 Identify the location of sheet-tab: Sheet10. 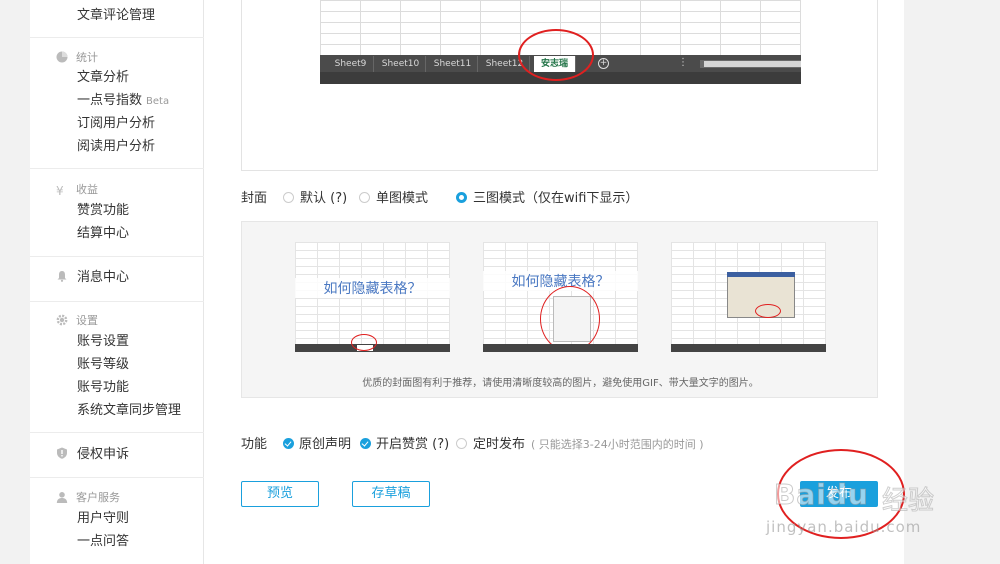
(401, 64).